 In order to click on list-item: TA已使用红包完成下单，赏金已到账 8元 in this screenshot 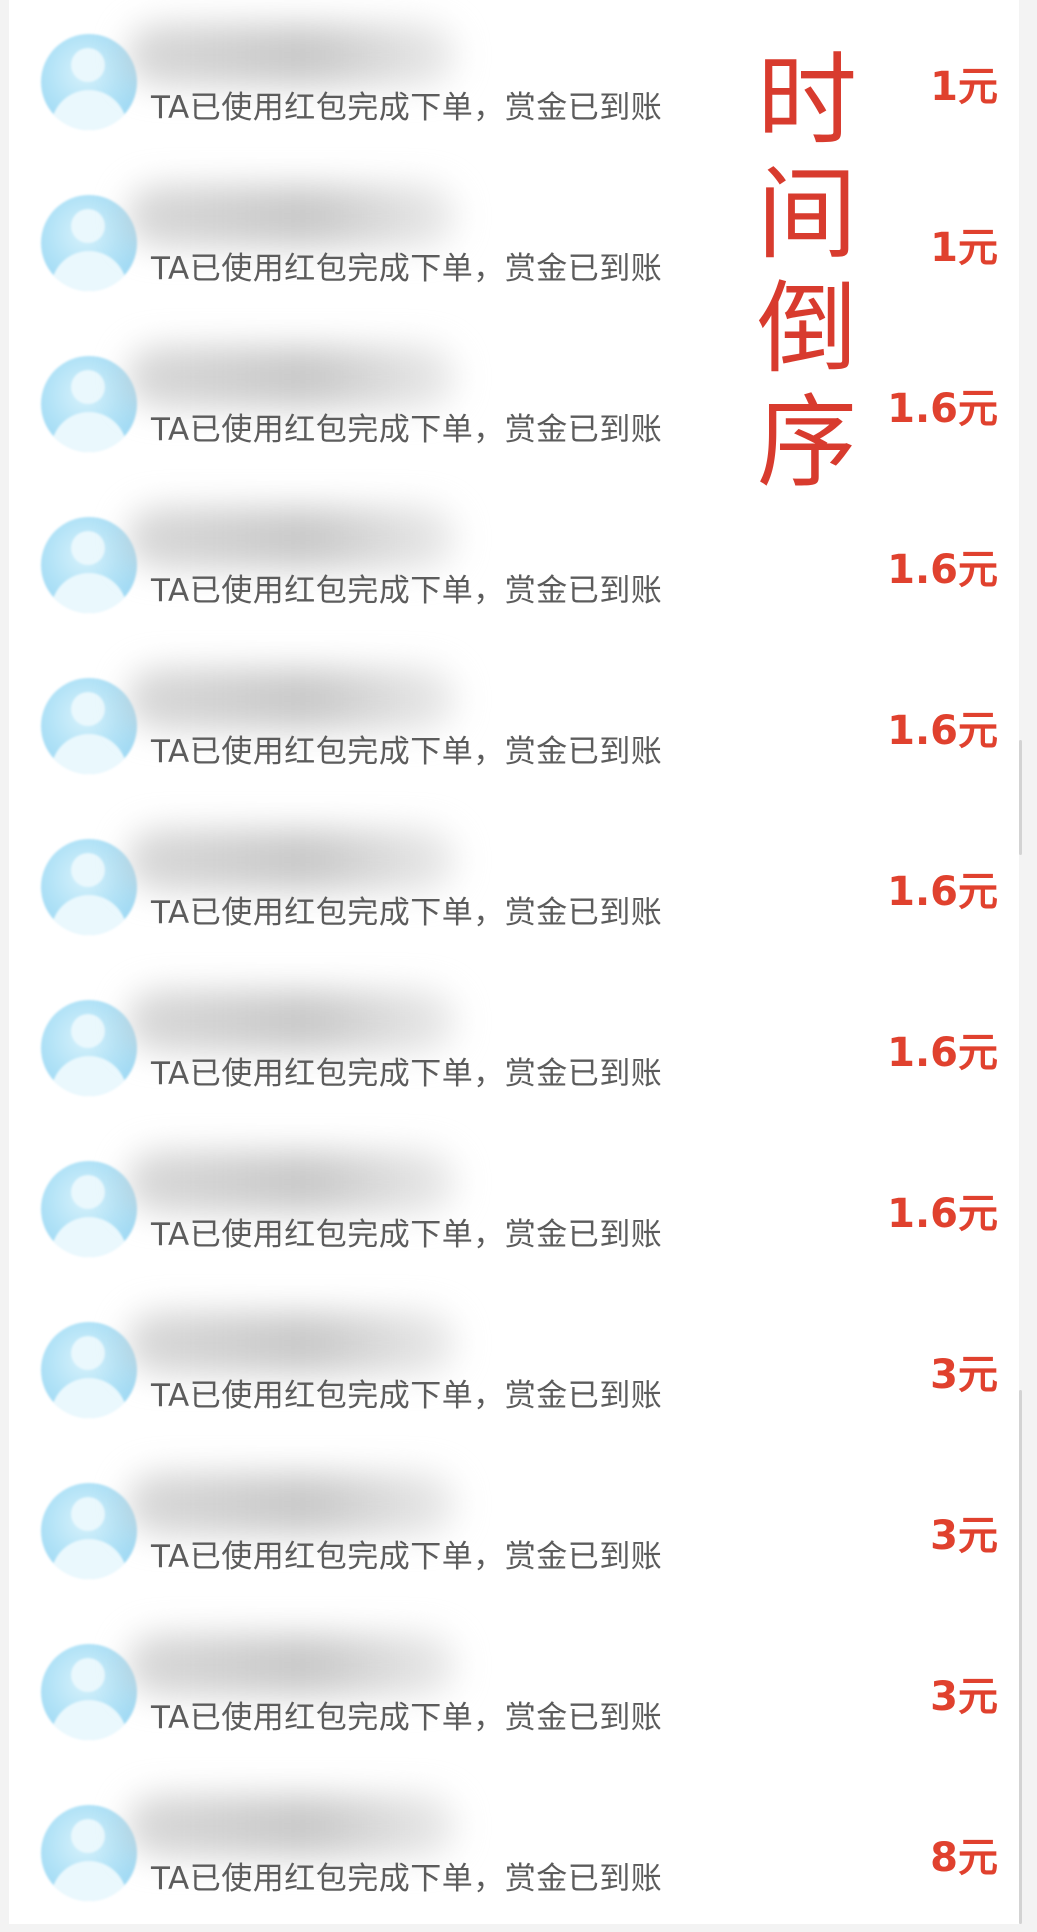, I will do `click(514, 1851)`.